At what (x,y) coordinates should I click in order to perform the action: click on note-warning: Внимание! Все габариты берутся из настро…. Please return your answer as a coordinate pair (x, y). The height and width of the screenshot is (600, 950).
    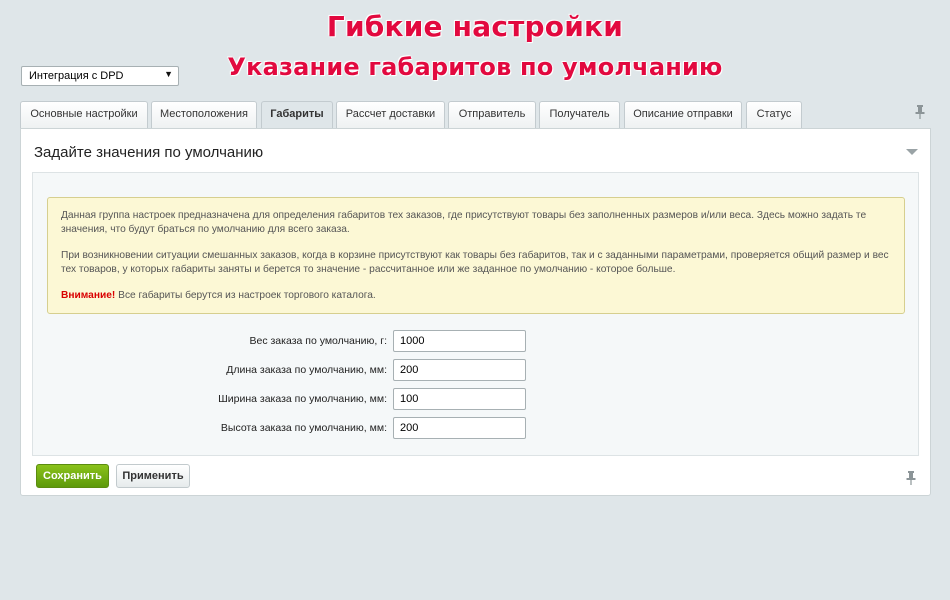
    Looking at the image, I should click on (476, 296).